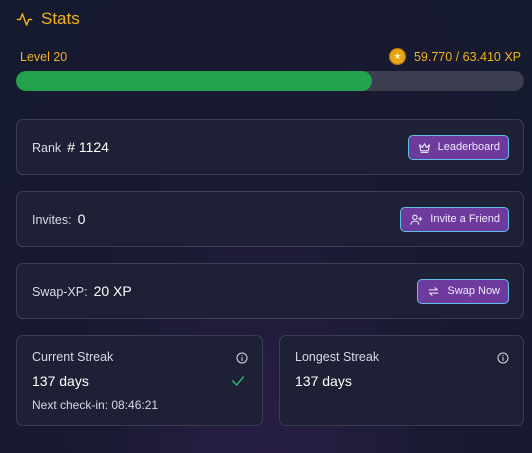 This screenshot has width=532, height=453. Describe the element at coordinates (270, 219) in the screenshot. I see `invites-card: Invites: 0 Invite a Friend` at that location.